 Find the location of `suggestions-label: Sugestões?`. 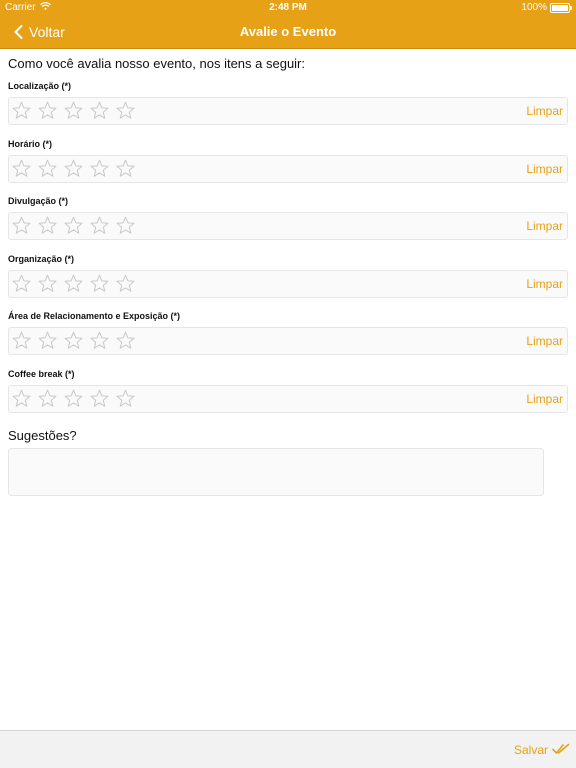

suggestions-label: Sugestões? is located at coordinates (42, 435).